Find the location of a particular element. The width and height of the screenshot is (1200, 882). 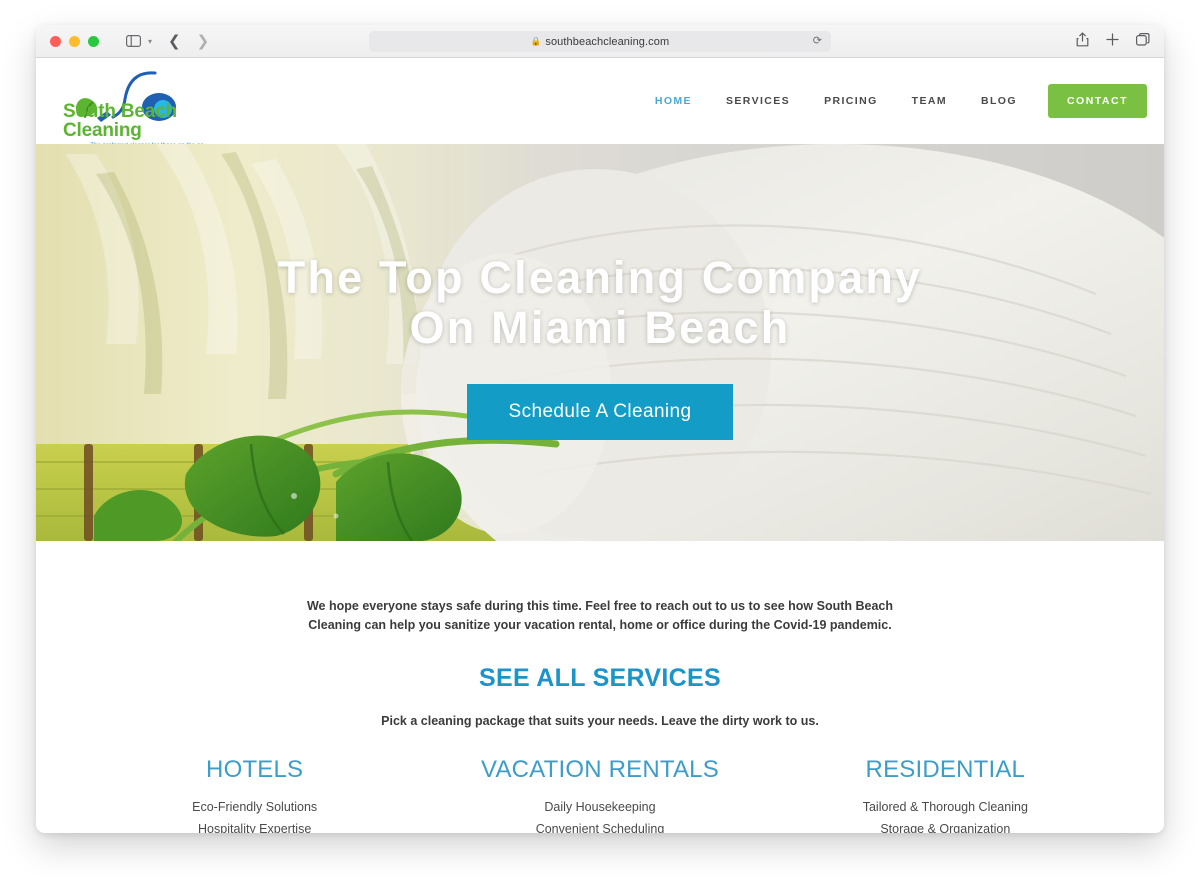

toolbar-right is located at coordinates (1113, 41).